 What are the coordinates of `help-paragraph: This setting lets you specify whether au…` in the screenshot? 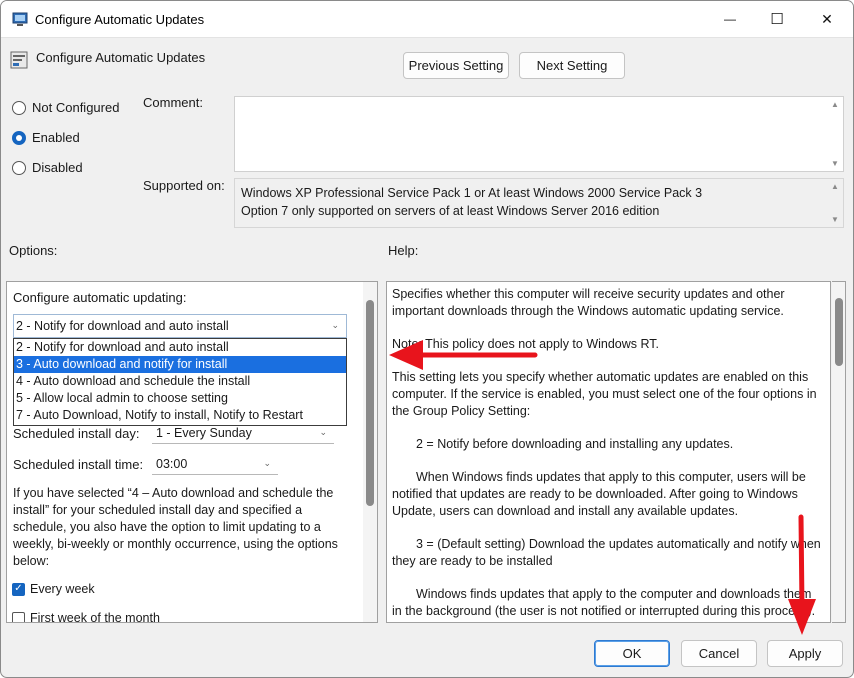 It's located at (604, 394).